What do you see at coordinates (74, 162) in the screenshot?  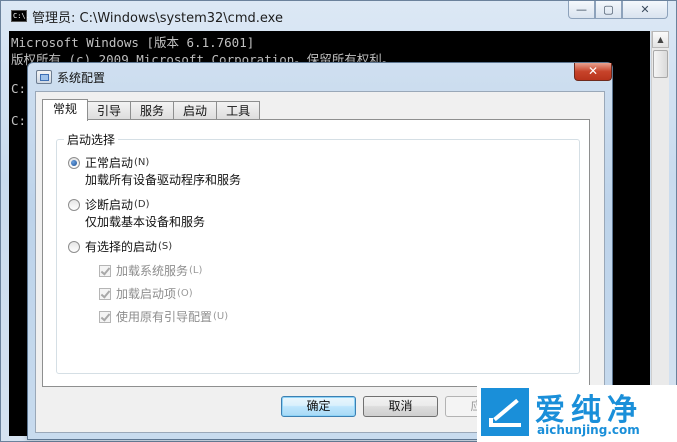 I see `radio-button-checked` at bounding box center [74, 162].